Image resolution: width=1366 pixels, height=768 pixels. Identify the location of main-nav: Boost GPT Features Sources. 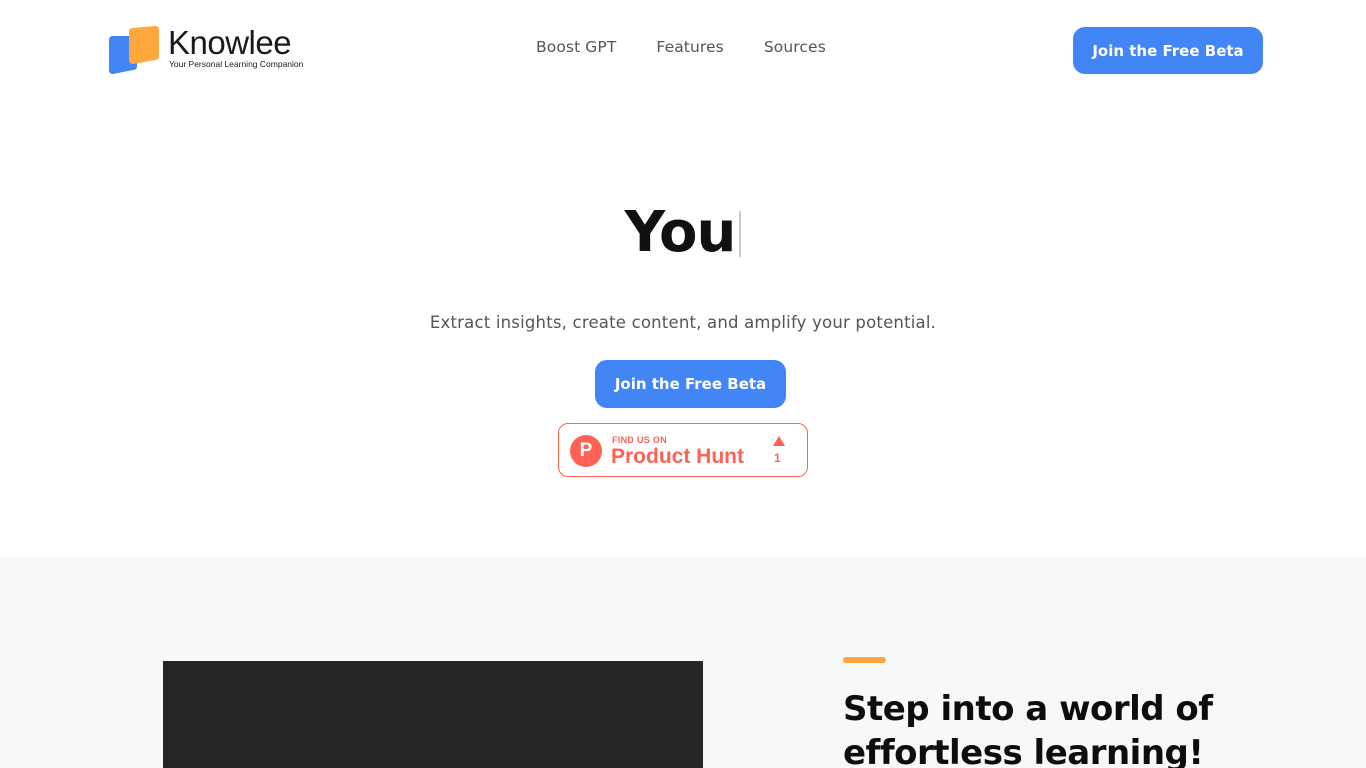
(681, 47).